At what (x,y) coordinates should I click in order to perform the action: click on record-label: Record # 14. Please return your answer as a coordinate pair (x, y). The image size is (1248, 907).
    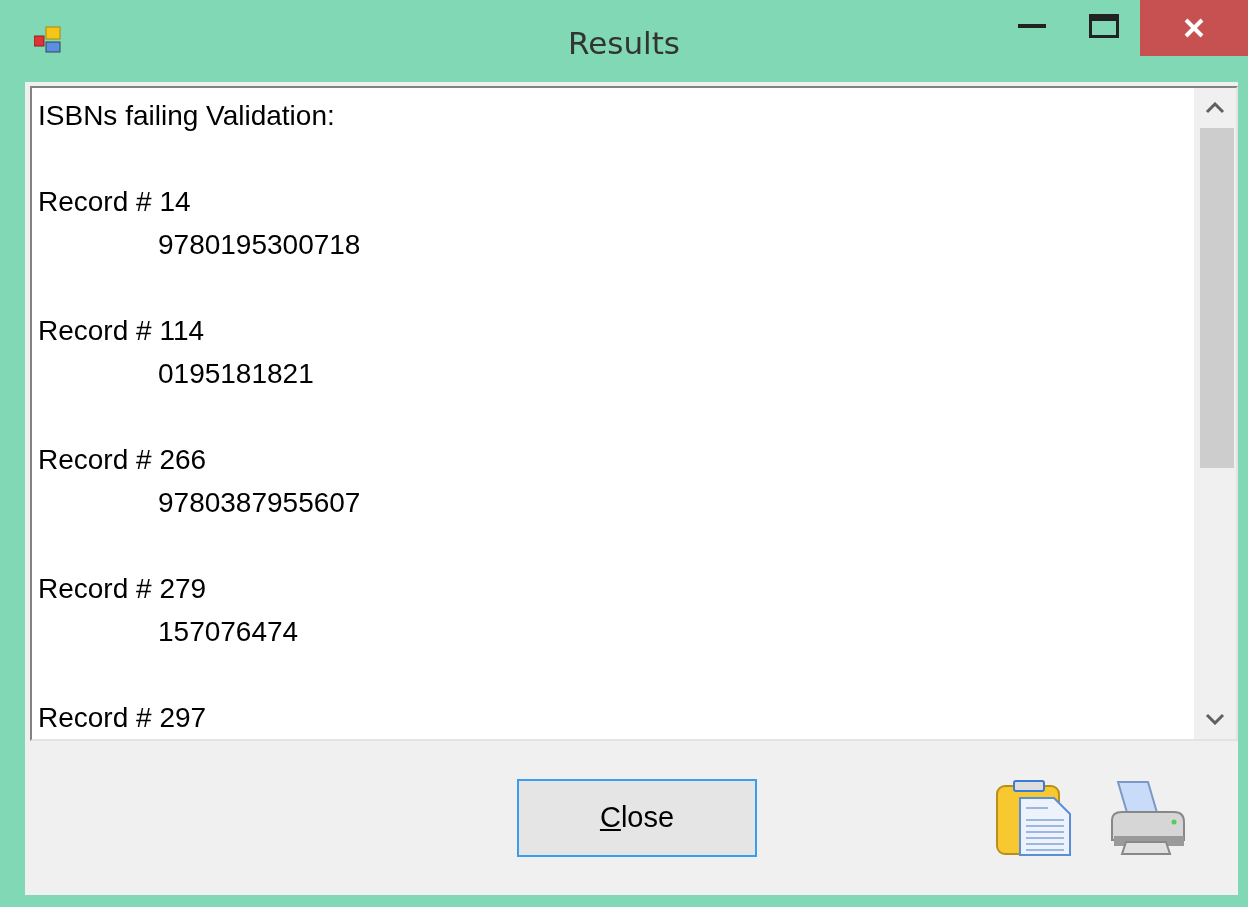
    Looking at the image, I should click on (114, 202).